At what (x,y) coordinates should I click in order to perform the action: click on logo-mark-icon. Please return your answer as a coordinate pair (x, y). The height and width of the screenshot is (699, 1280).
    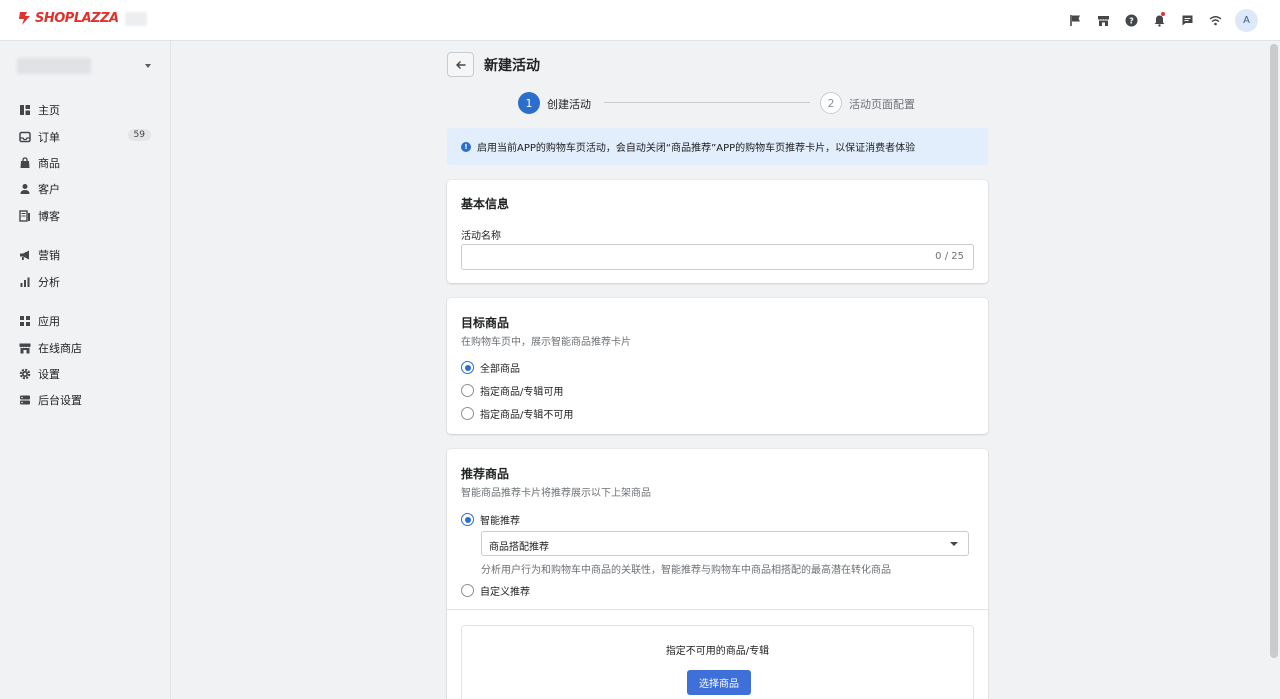
    Looking at the image, I should click on (24, 18).